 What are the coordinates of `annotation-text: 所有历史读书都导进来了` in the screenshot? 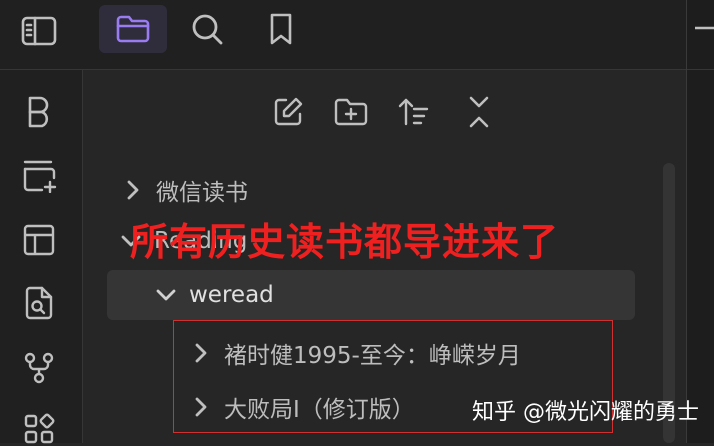 It's located at (345, 242).